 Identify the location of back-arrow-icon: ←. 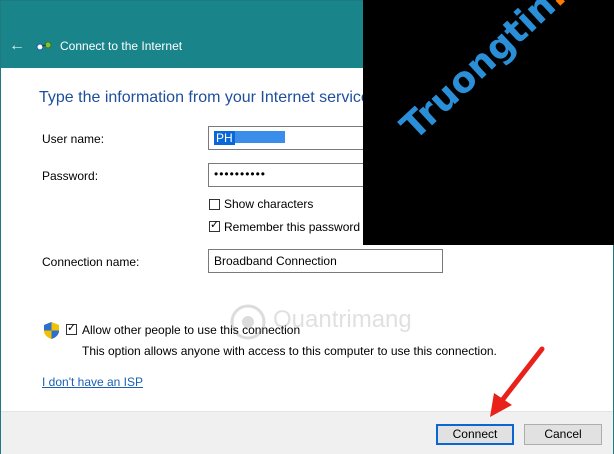
(17, 46).